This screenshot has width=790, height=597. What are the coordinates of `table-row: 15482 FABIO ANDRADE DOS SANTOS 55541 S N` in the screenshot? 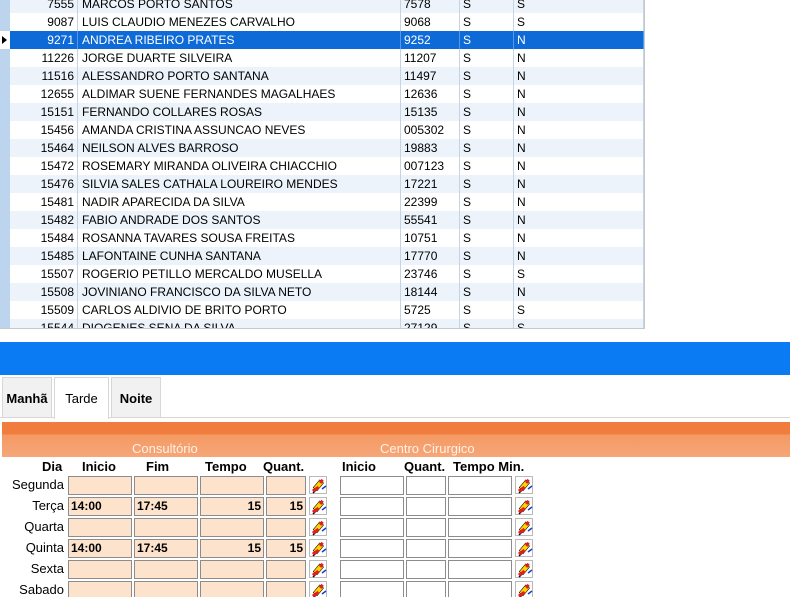 It's located at (322, 220).